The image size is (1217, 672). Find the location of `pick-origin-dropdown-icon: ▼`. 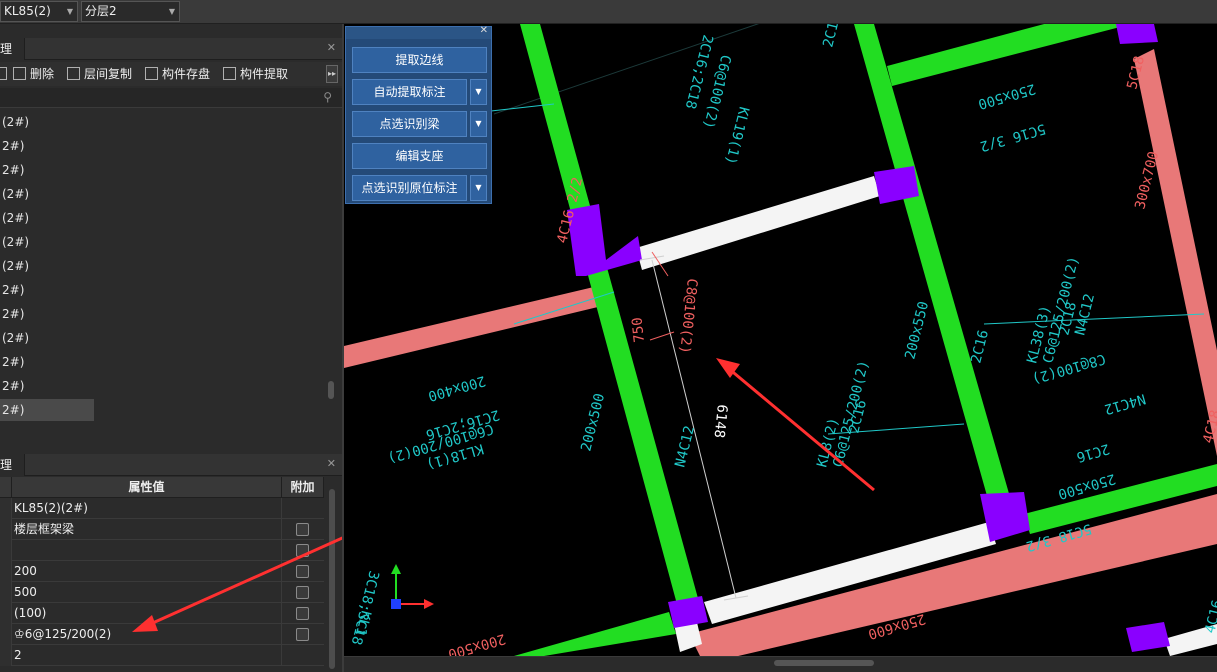

pick-origin-dropdown-icon: ▼ is located at coordinates (478, 188).